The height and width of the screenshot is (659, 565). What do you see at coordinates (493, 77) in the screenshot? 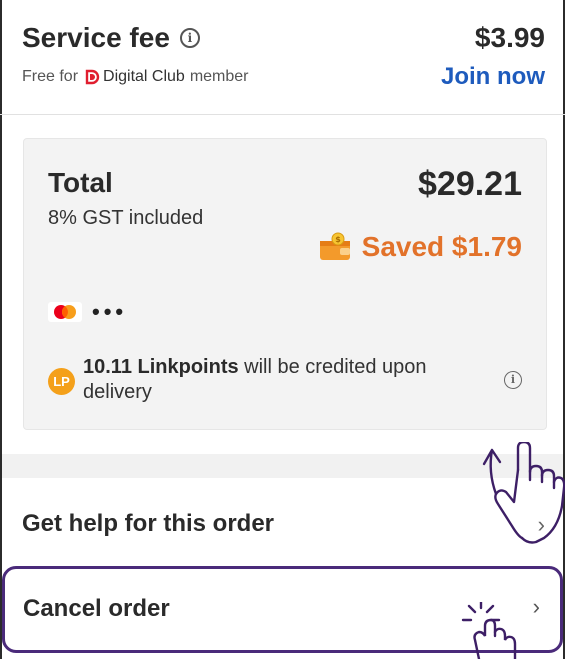
I see `join-now-link: Join now` at bounding box center [493, 77].